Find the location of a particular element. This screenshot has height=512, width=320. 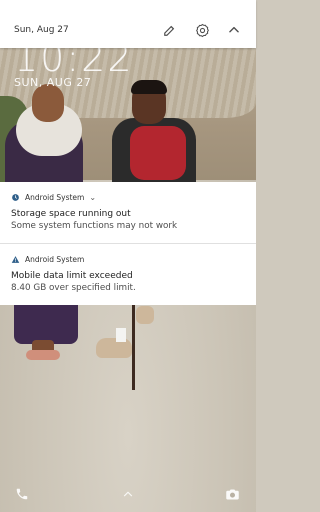

notification-app-row: Android System is located at coordinates (47, 259).